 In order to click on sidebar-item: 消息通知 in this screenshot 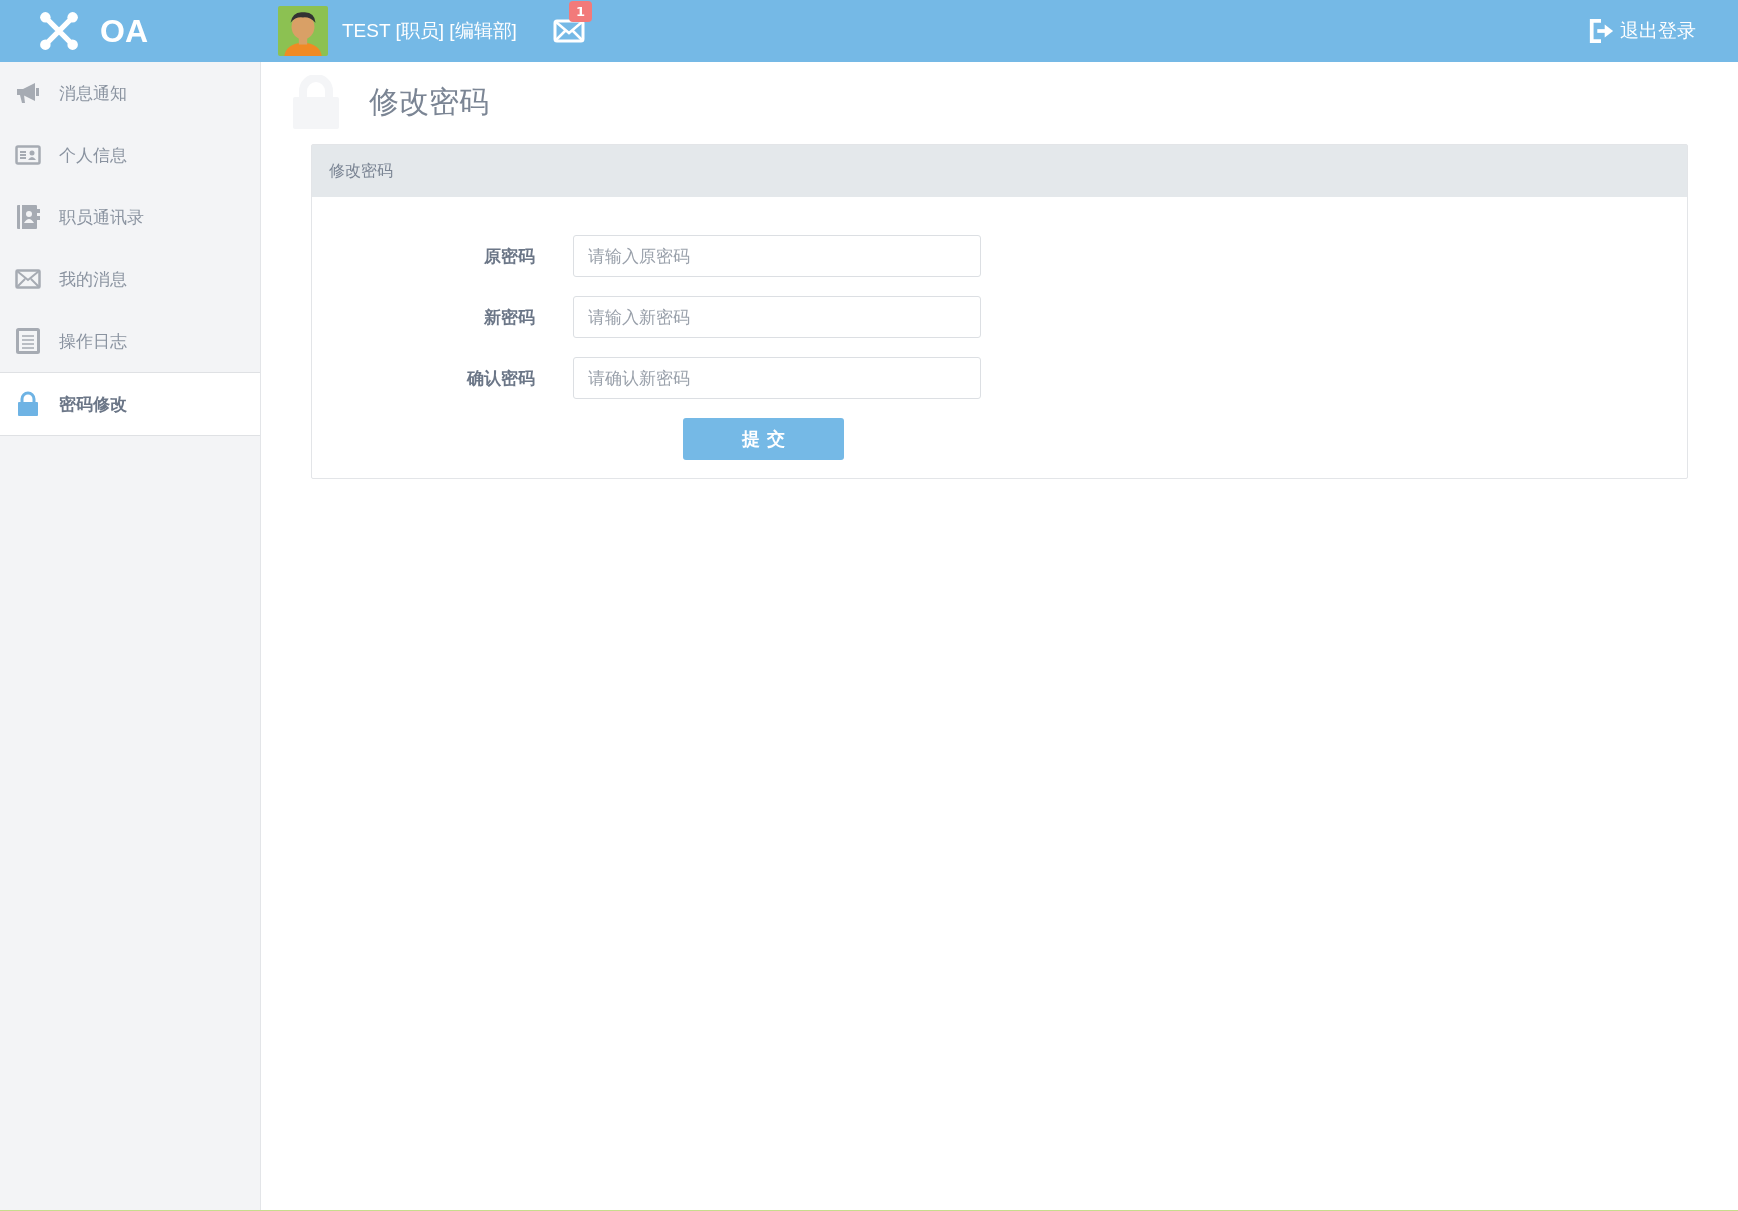, I will do `click(130, 93)`.